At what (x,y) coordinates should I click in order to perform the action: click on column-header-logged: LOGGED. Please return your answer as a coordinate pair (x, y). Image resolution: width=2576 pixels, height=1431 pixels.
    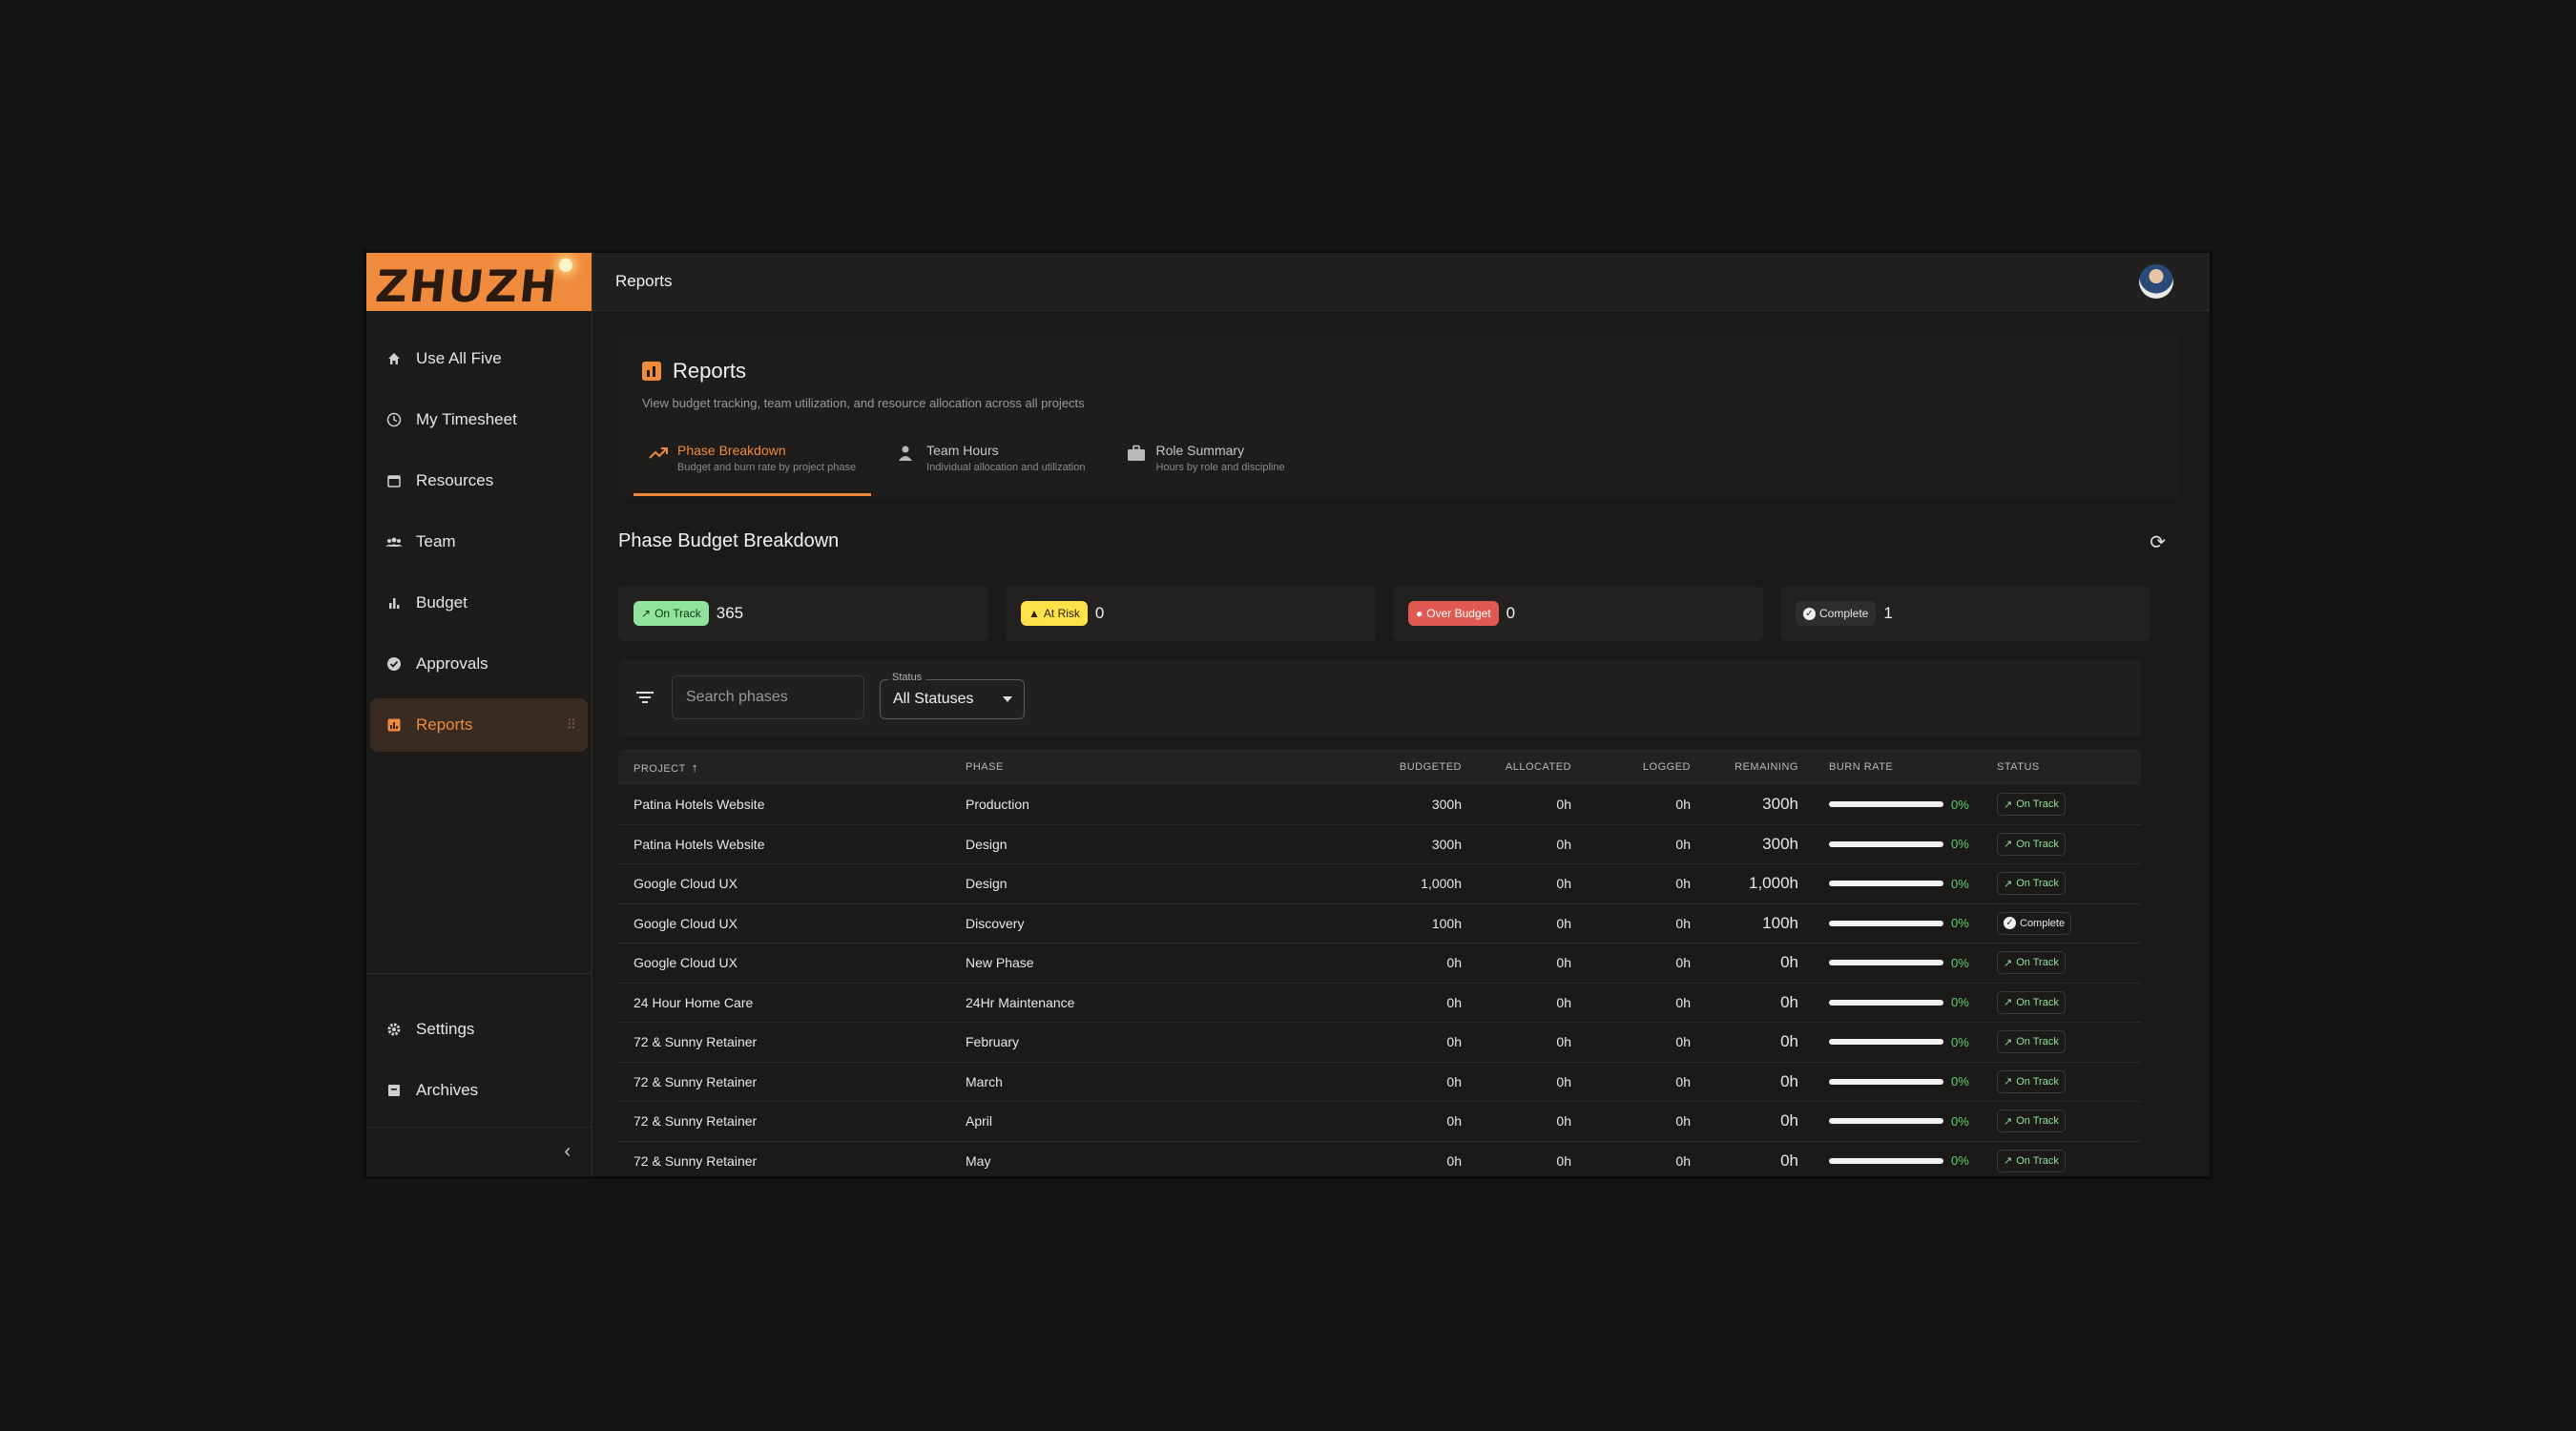
    Looking at the image, I should click on (1631, 767).